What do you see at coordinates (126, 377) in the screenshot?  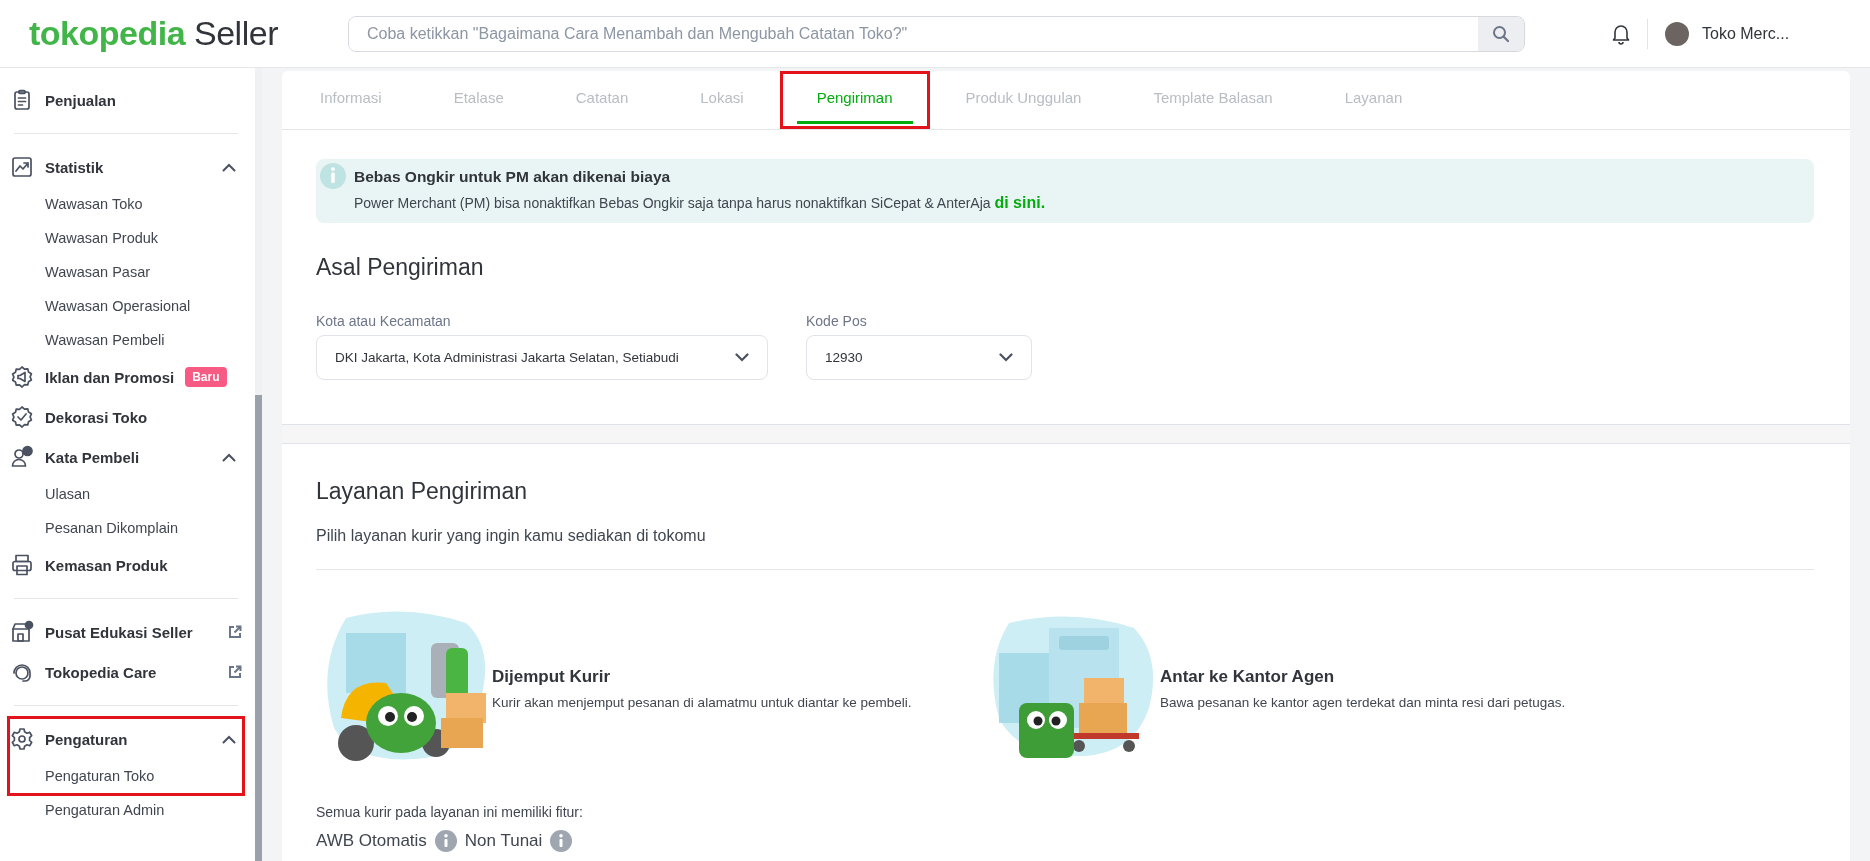 I see `sidebar-item: Iklan dan Promosi Baru` at bounding box center [126, 377].